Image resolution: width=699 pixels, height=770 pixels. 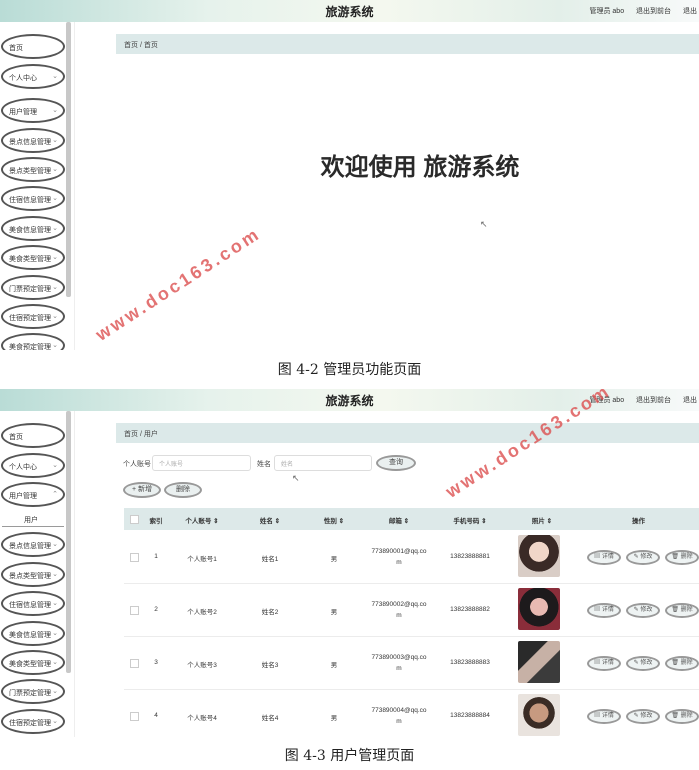 I want to click on breadcrumb: 首页 / 首页, so click(x=141, y=45).